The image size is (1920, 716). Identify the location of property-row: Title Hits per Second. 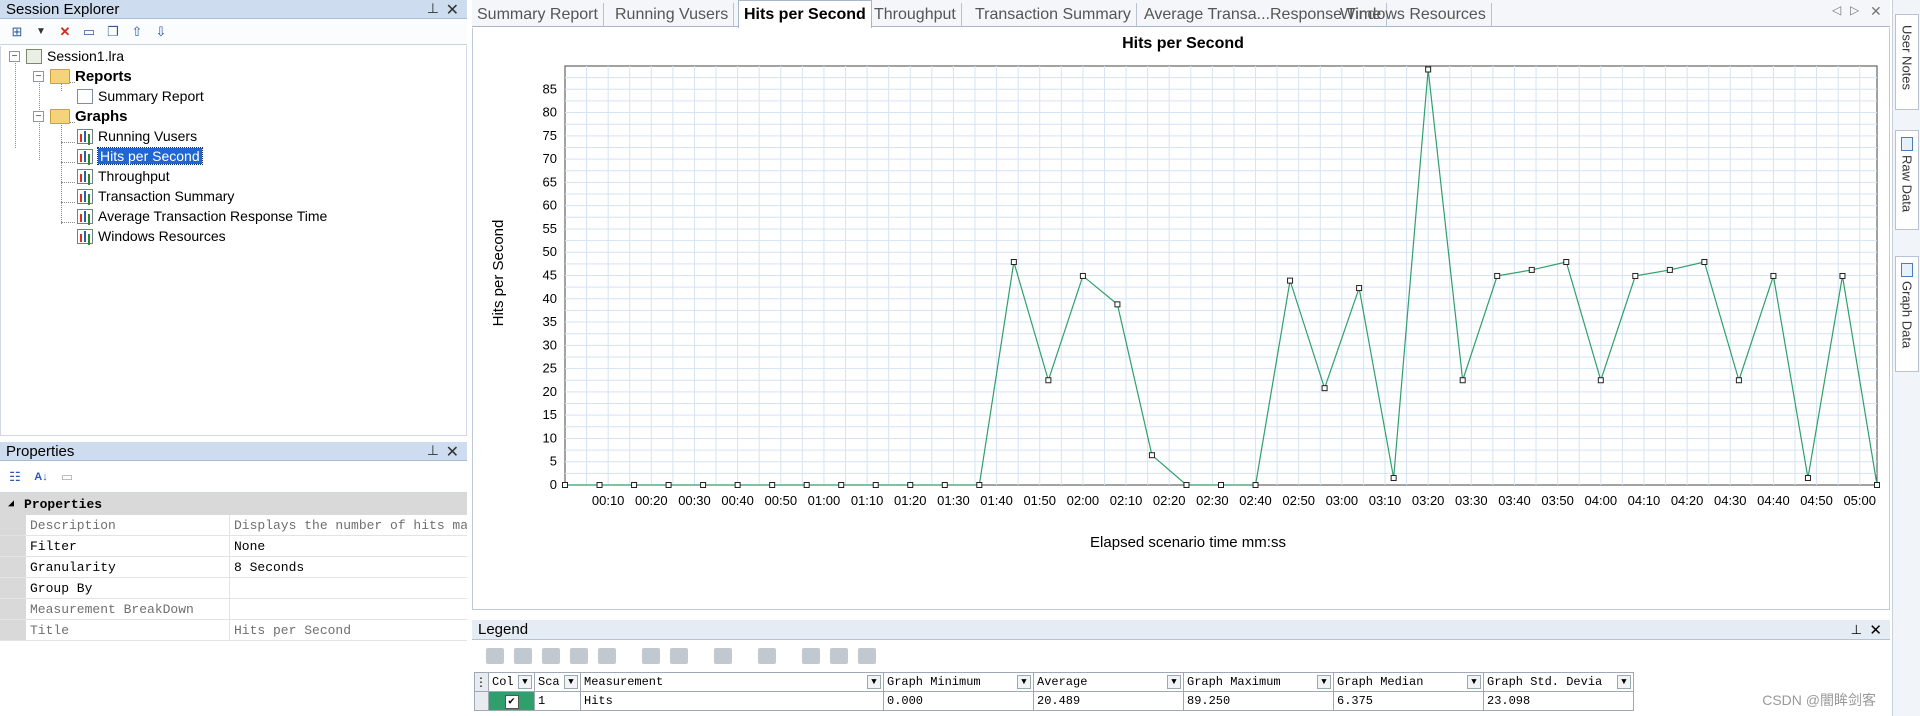
(233, 630).